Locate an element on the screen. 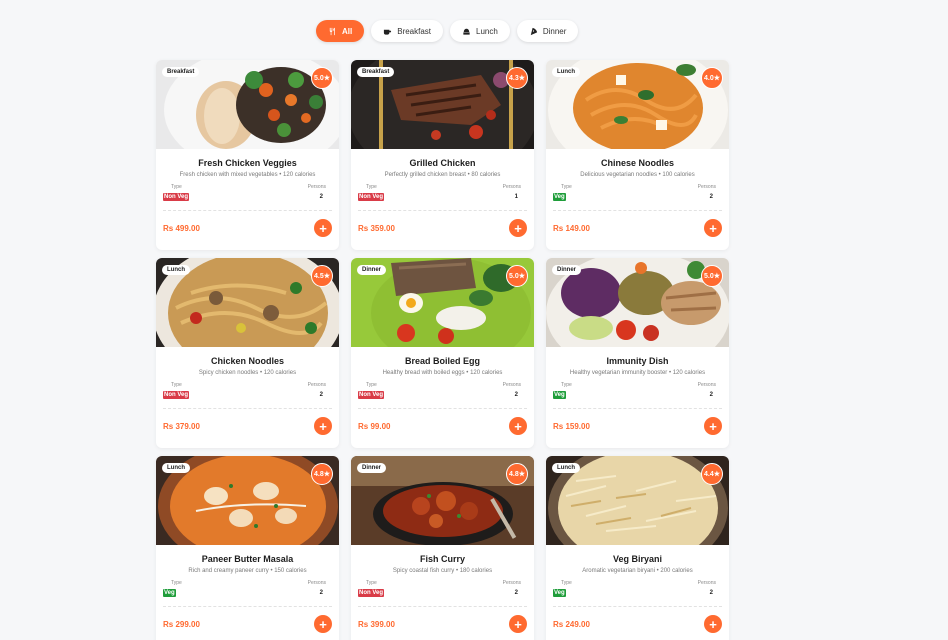  dish-image: Lunch 4.8 ★ is located at coordinates (247, 500).